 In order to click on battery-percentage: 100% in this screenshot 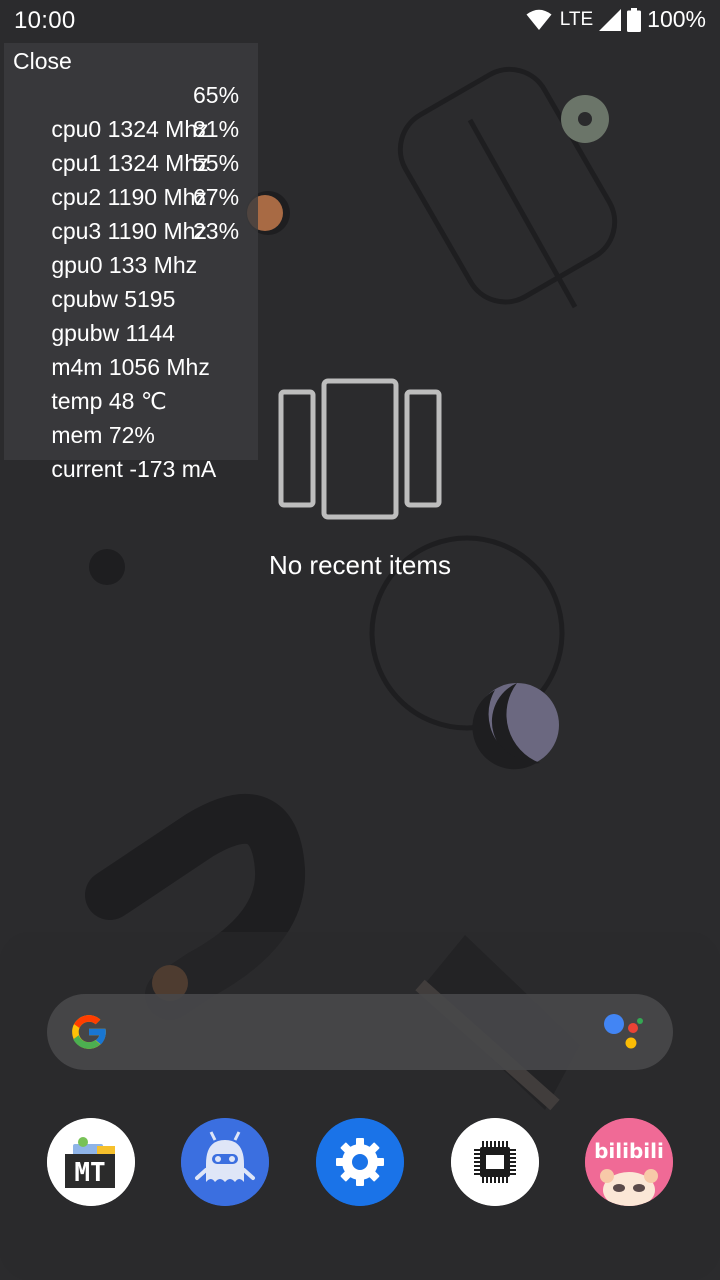, I will do `click(676, 19)`.